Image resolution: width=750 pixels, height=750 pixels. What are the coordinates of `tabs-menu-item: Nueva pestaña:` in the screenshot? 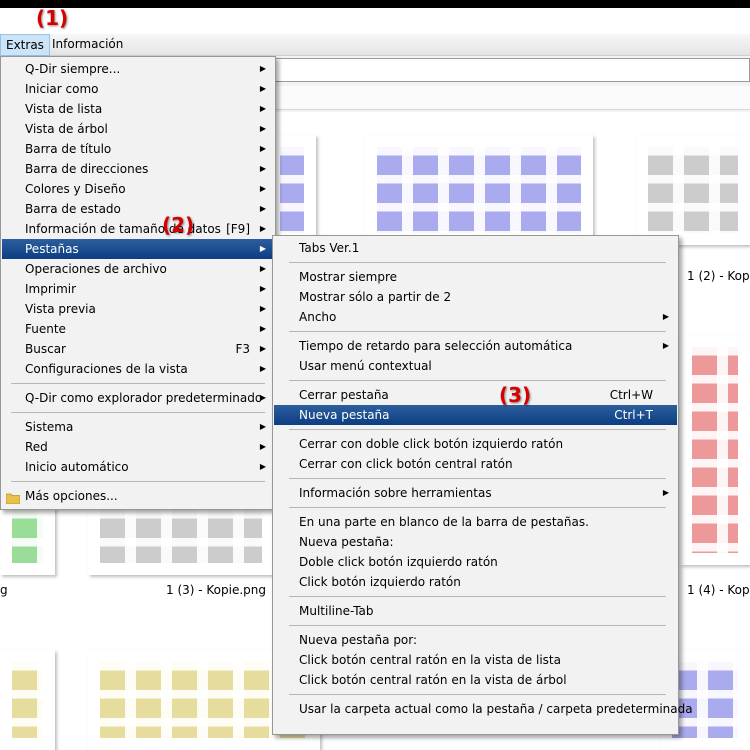 It's located at (475, 542).